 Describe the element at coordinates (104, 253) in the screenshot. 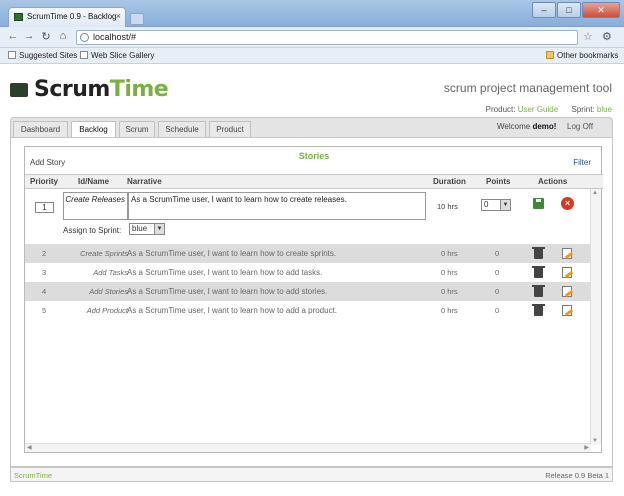

I see `row-name: Create Sprints` at that location.